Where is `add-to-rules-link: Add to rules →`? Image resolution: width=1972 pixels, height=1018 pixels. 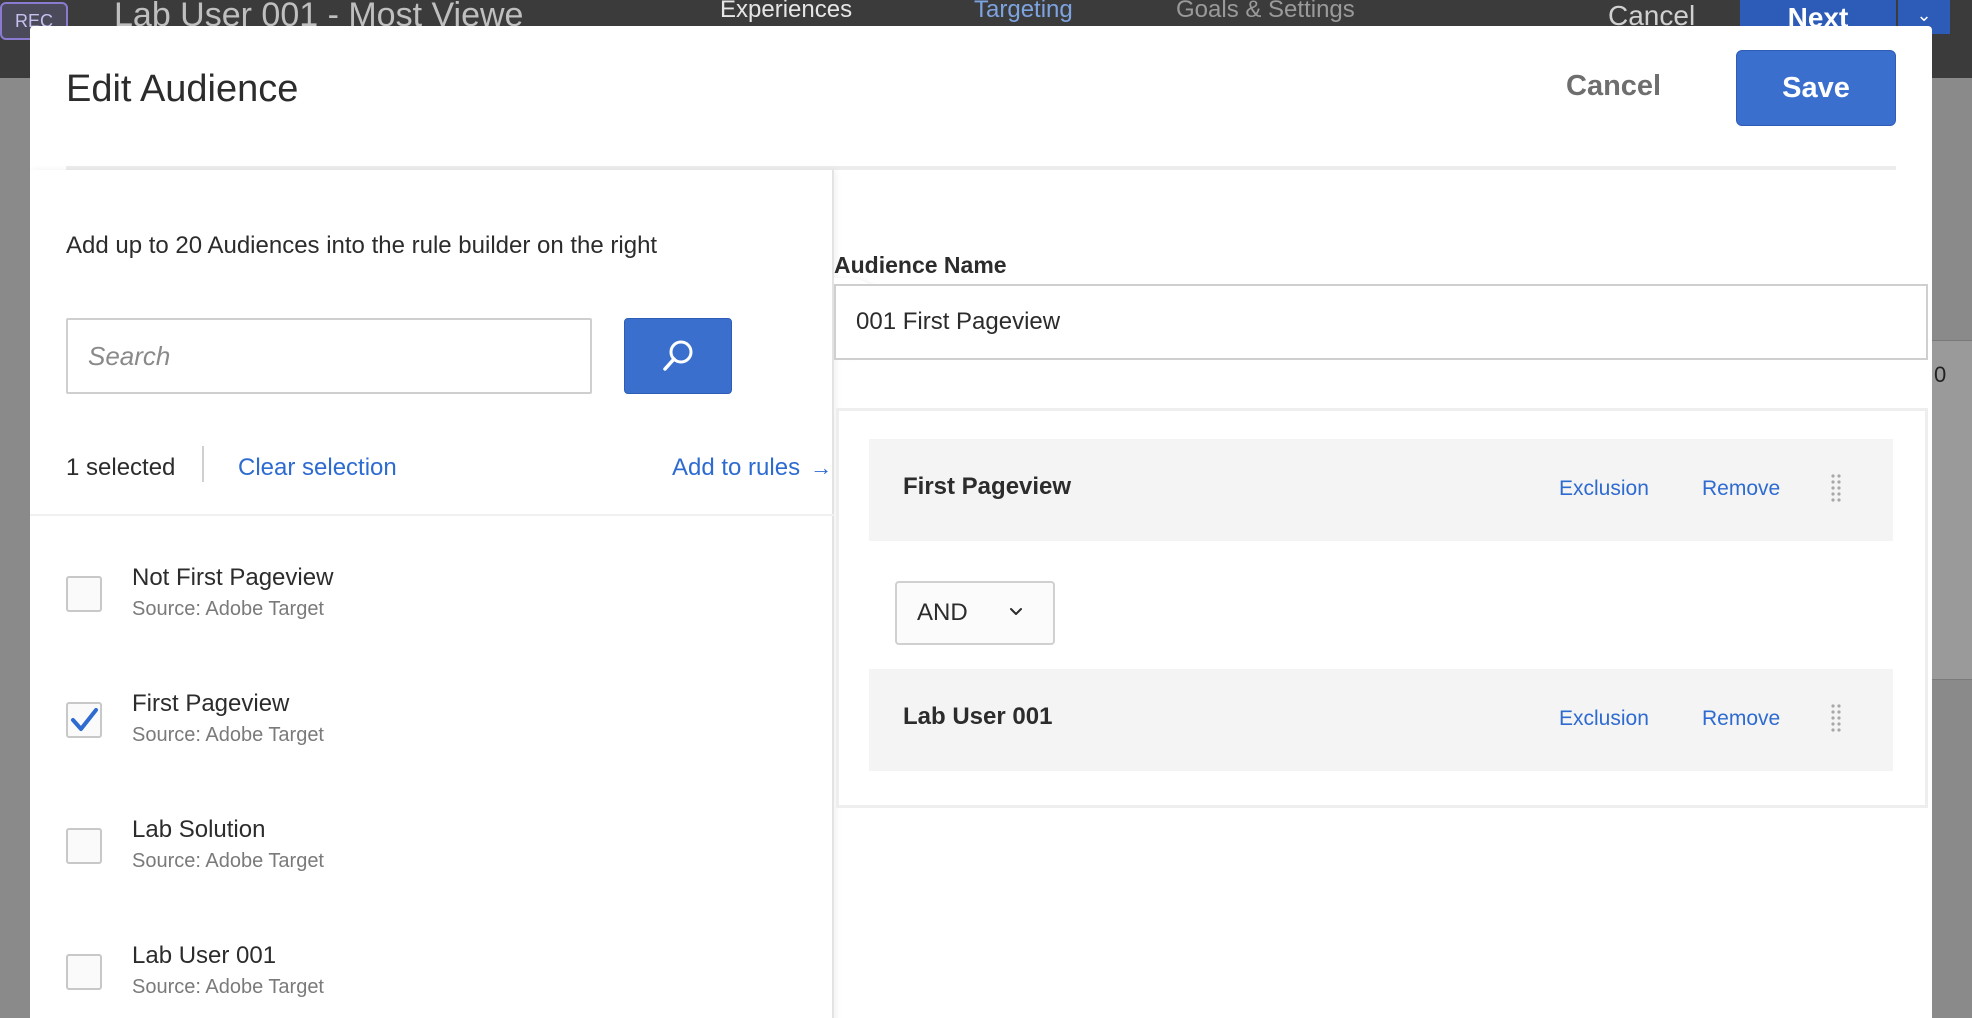
add-to-rules-link: Add to rules → is located at coordinates (752, 468).